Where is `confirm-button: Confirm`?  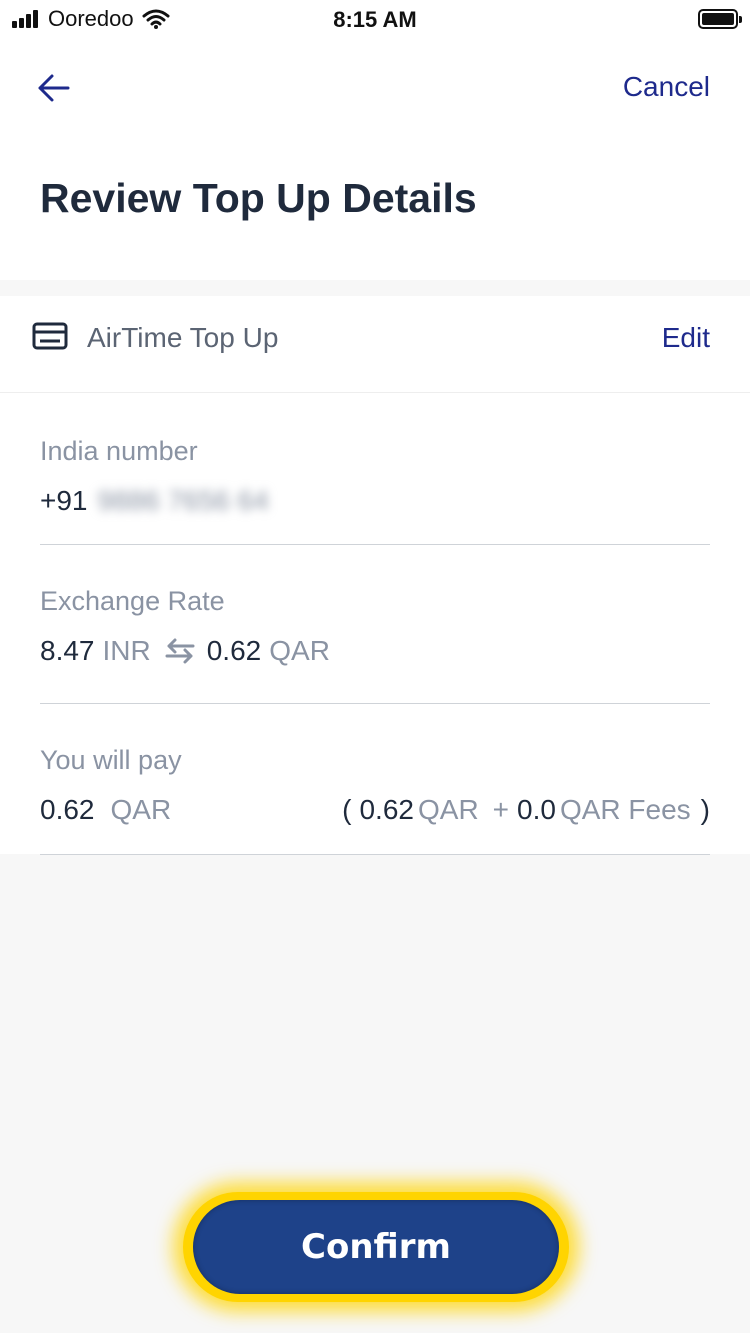
confirm-button: Confirm is located at coordinates (376, 1247).